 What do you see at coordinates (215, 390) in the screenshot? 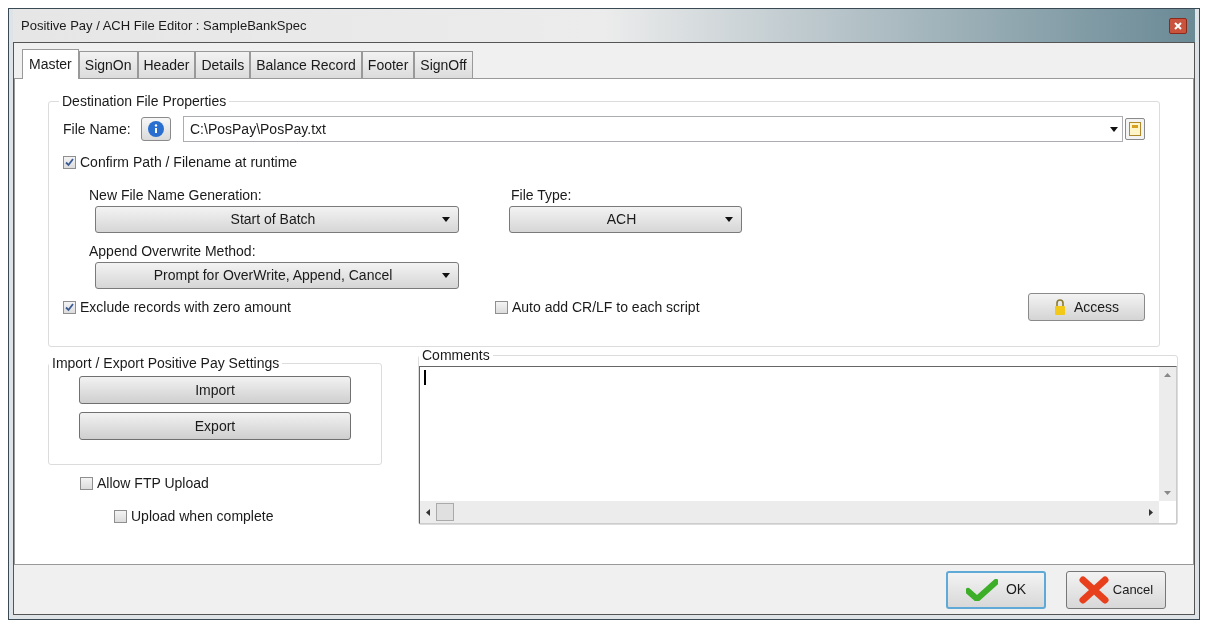
I see `push-button: Import` at bounding box center [215, 390].